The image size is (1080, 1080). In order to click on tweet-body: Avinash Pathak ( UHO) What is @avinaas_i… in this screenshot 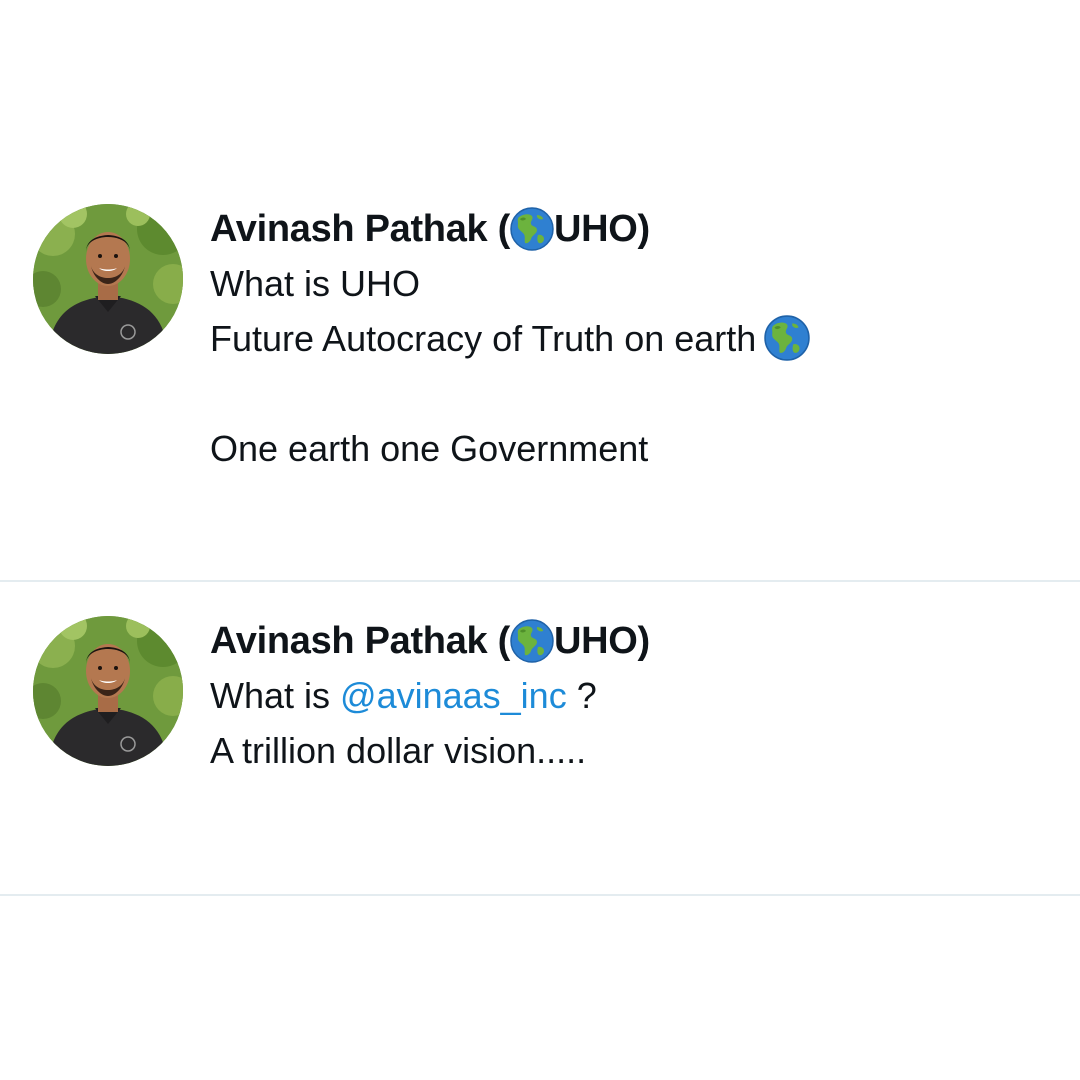, I will do `click(625, 696)`.